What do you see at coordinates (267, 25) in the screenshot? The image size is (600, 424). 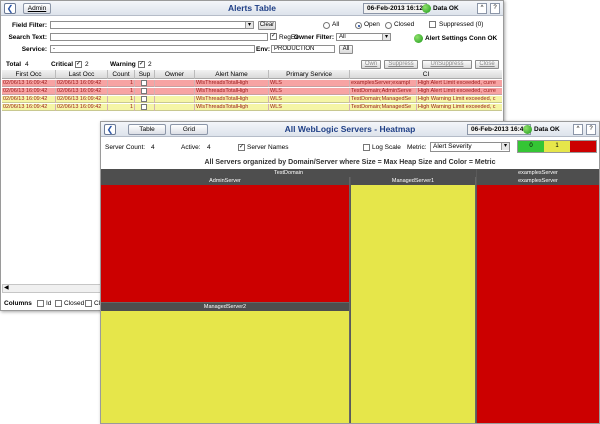 I see `clear-button: Clear` at bounding box center [267, 25].